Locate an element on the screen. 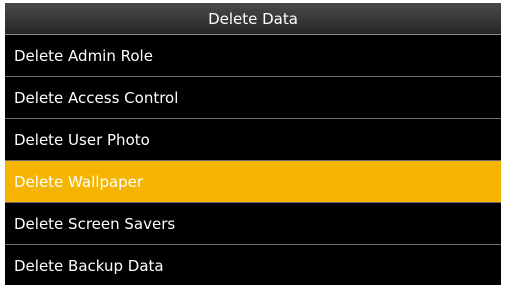 The height and width of the screenshot is (290, 508). title-bar: Delete Data is located at coordinates (253, 19).